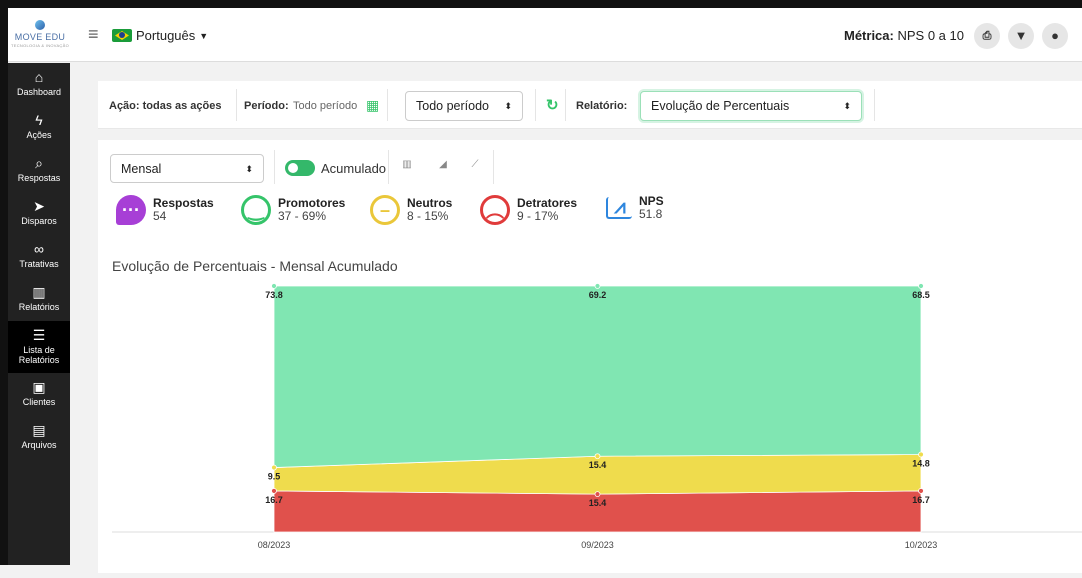 The image size is (1082, 578). Describe the element at coordinates (300, 168) in the screenshot. I see `cumulative-toggle` at that location.